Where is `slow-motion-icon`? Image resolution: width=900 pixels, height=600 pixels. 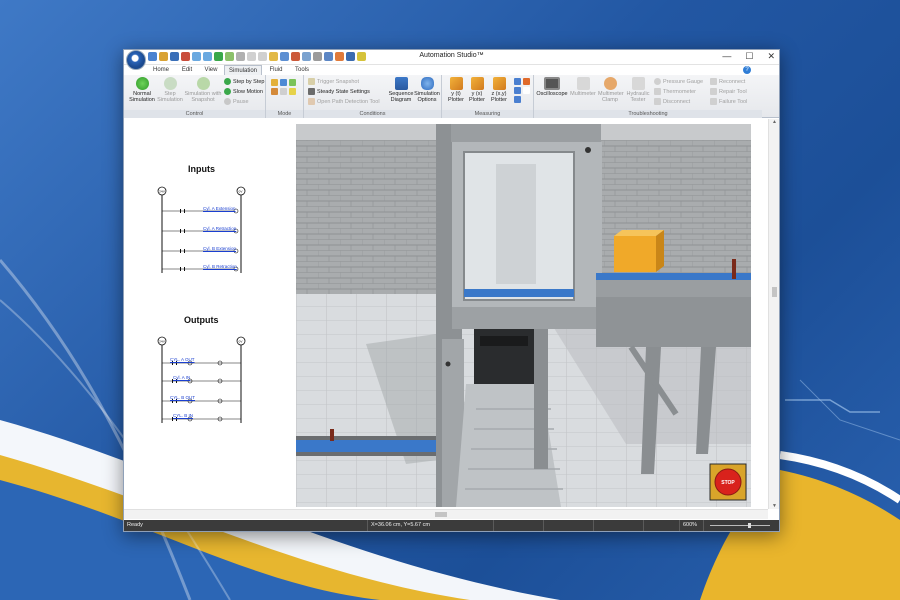 slow-motion-icon is located at coordinates (227, 91).